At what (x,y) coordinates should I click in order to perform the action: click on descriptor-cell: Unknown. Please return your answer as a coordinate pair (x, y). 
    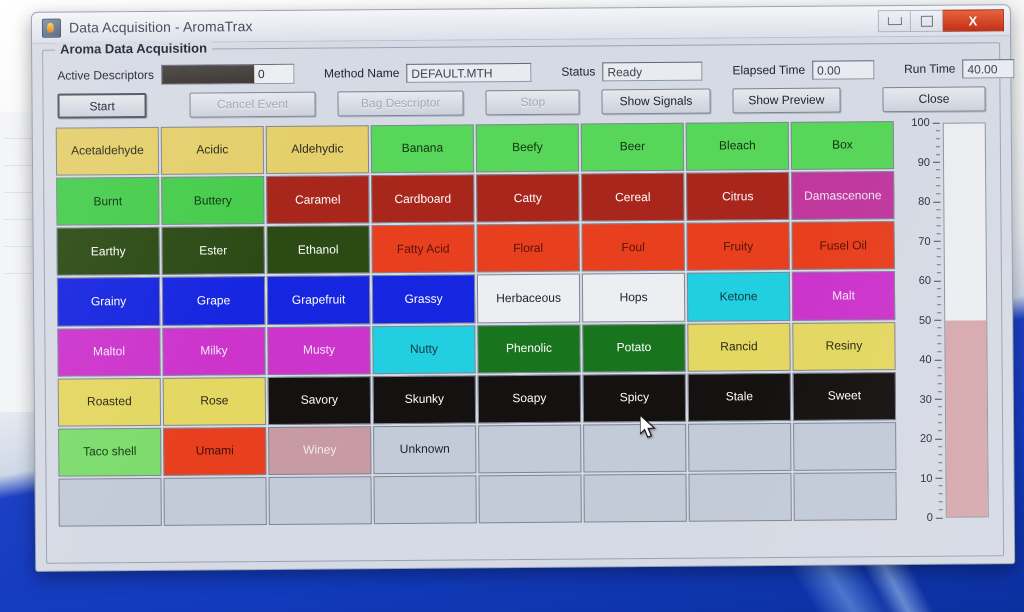
    Looking at the image, I should click on (425, 450).